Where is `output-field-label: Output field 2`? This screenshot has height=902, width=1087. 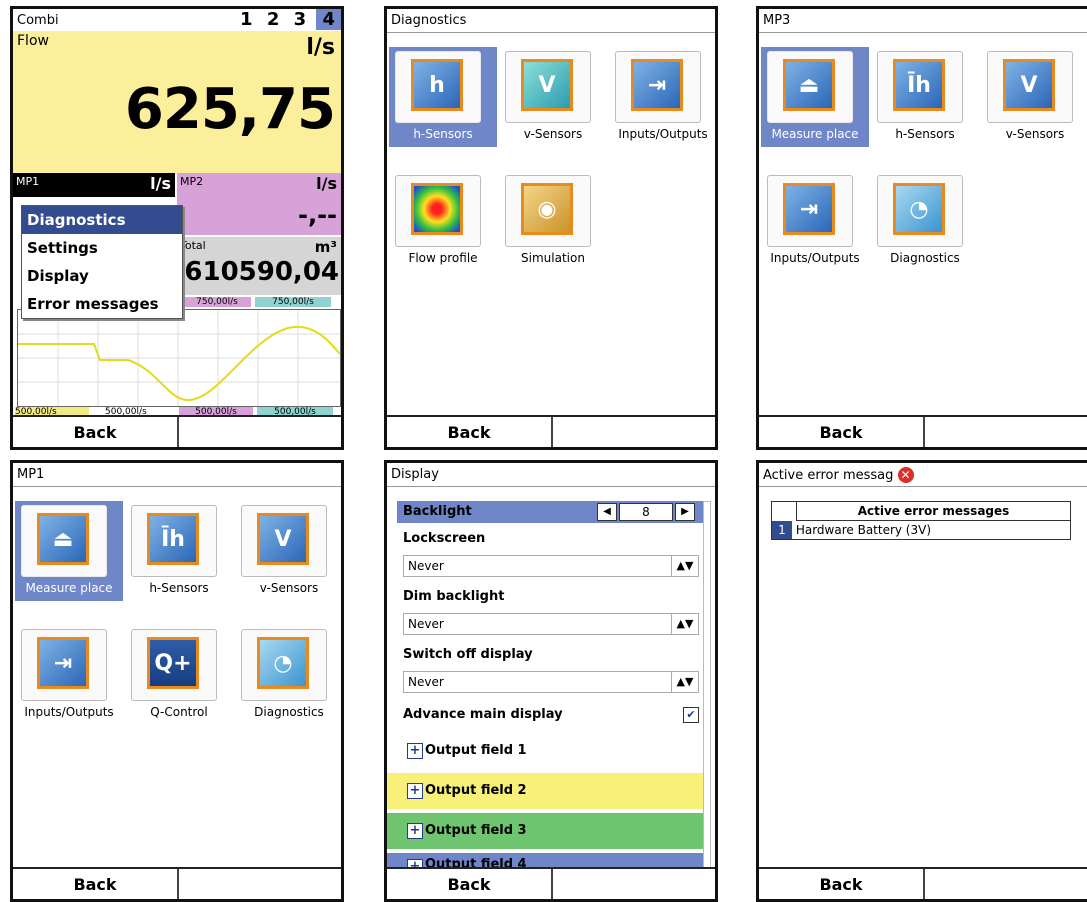 output-field-label: Output field 2 is located at coordinates (476, 790).